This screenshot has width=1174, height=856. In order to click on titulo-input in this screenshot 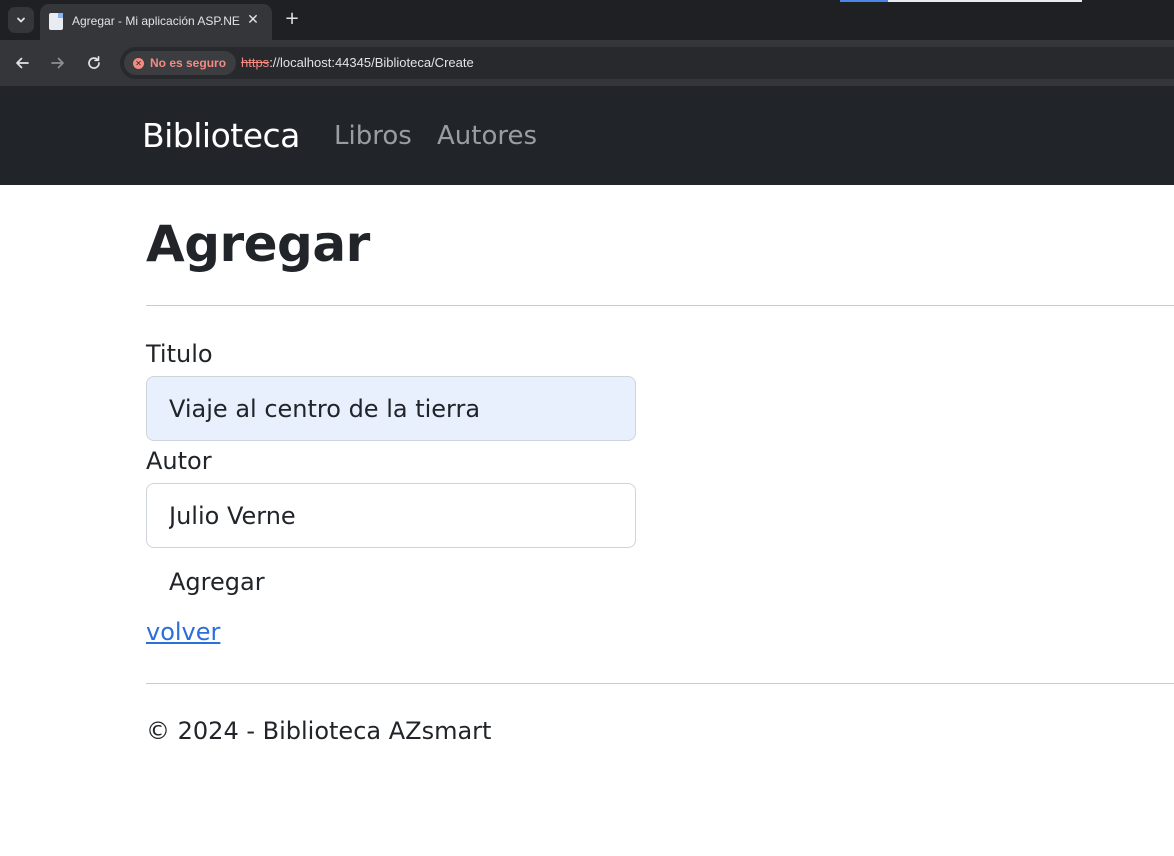, I will do `click(391, 408)`.